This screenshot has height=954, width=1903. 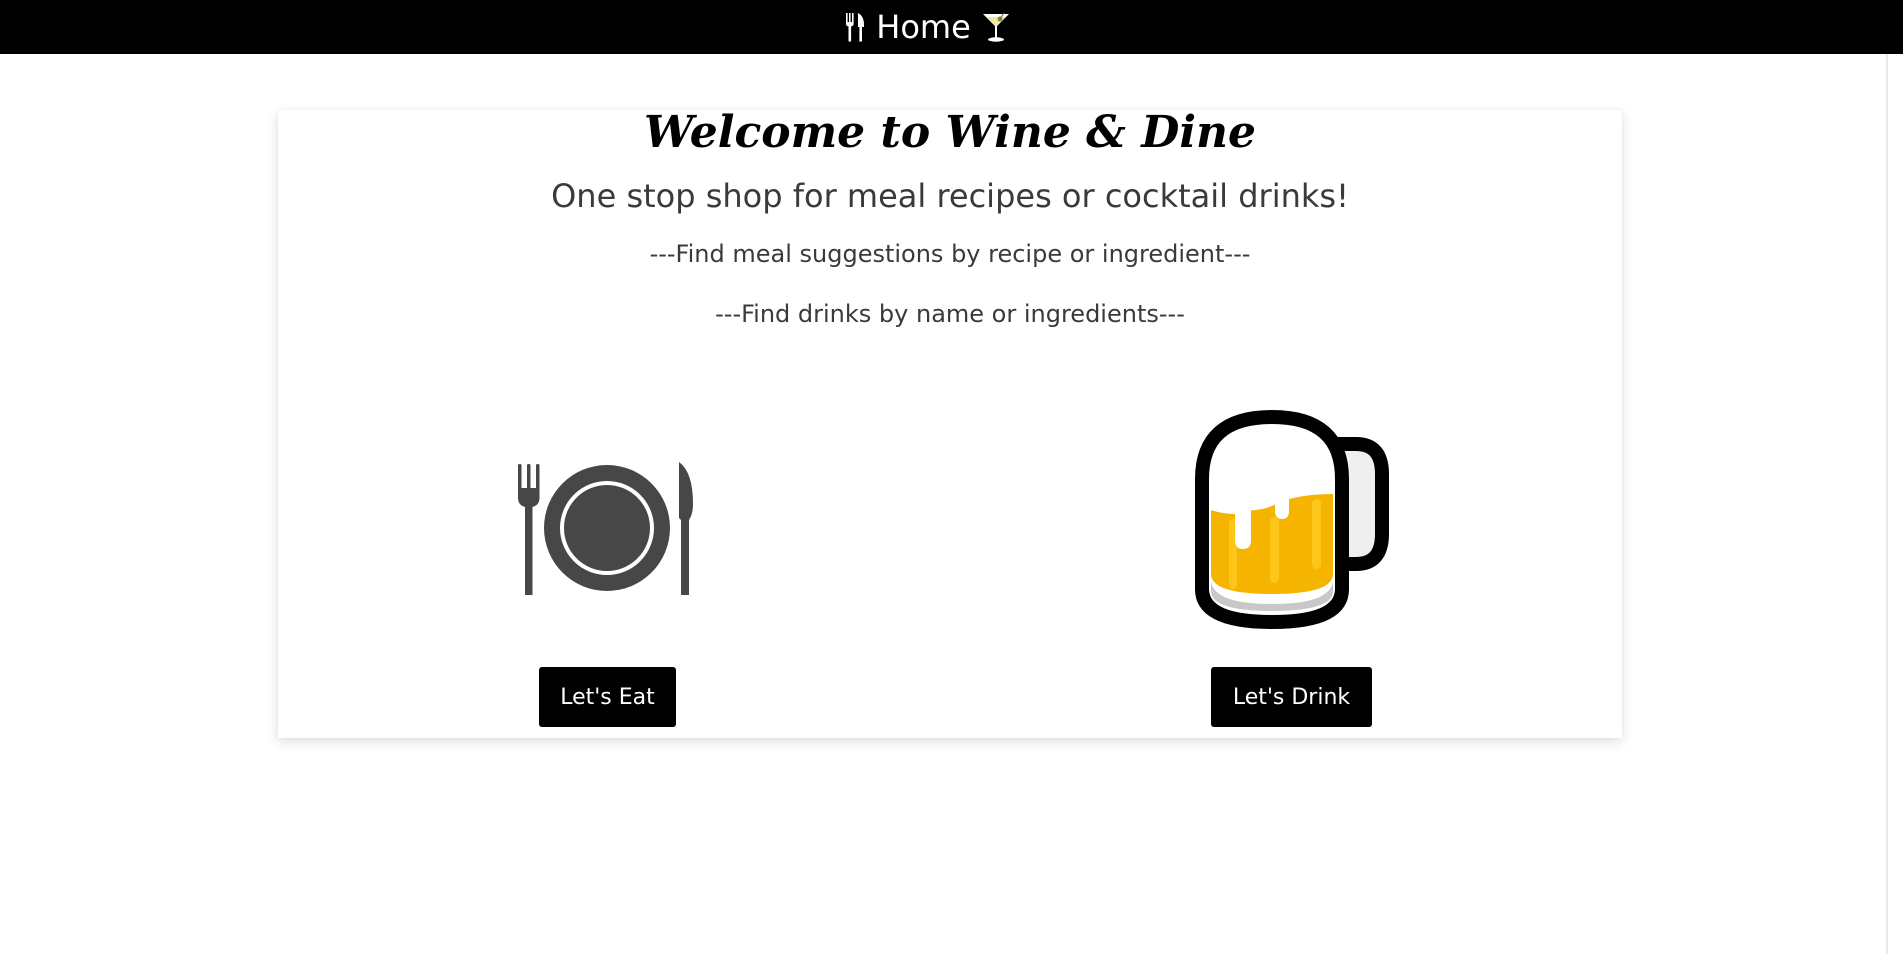 I want to click on lets-eat-button: Let's Eat, so click(x=607, y=697).